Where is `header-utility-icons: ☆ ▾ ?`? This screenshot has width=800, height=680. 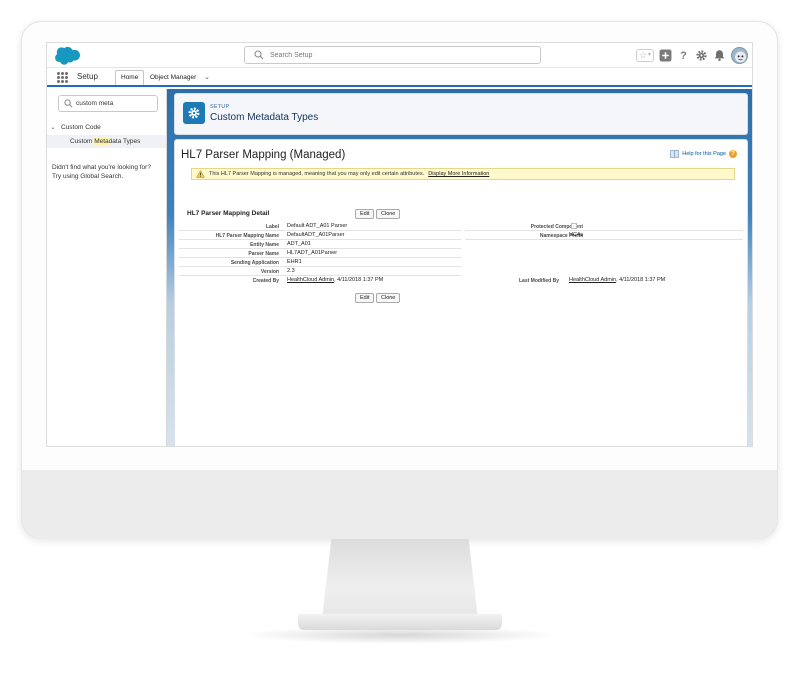
header-utility-icons: ☆ ▾ ? is located at coordinates (691, 55).